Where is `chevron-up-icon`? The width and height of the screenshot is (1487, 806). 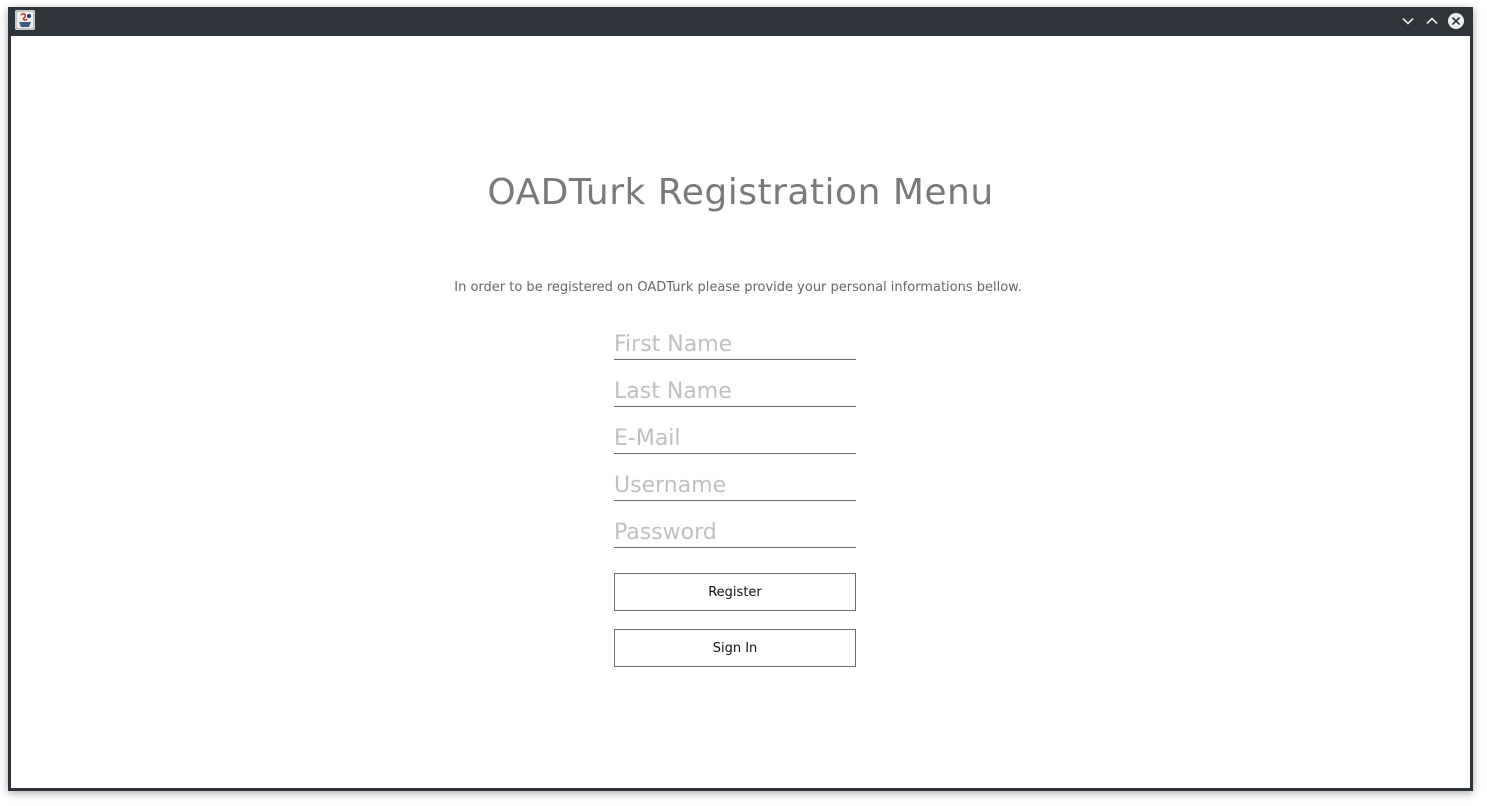 chevron-up-icon is located at coordinates (1432, 21).